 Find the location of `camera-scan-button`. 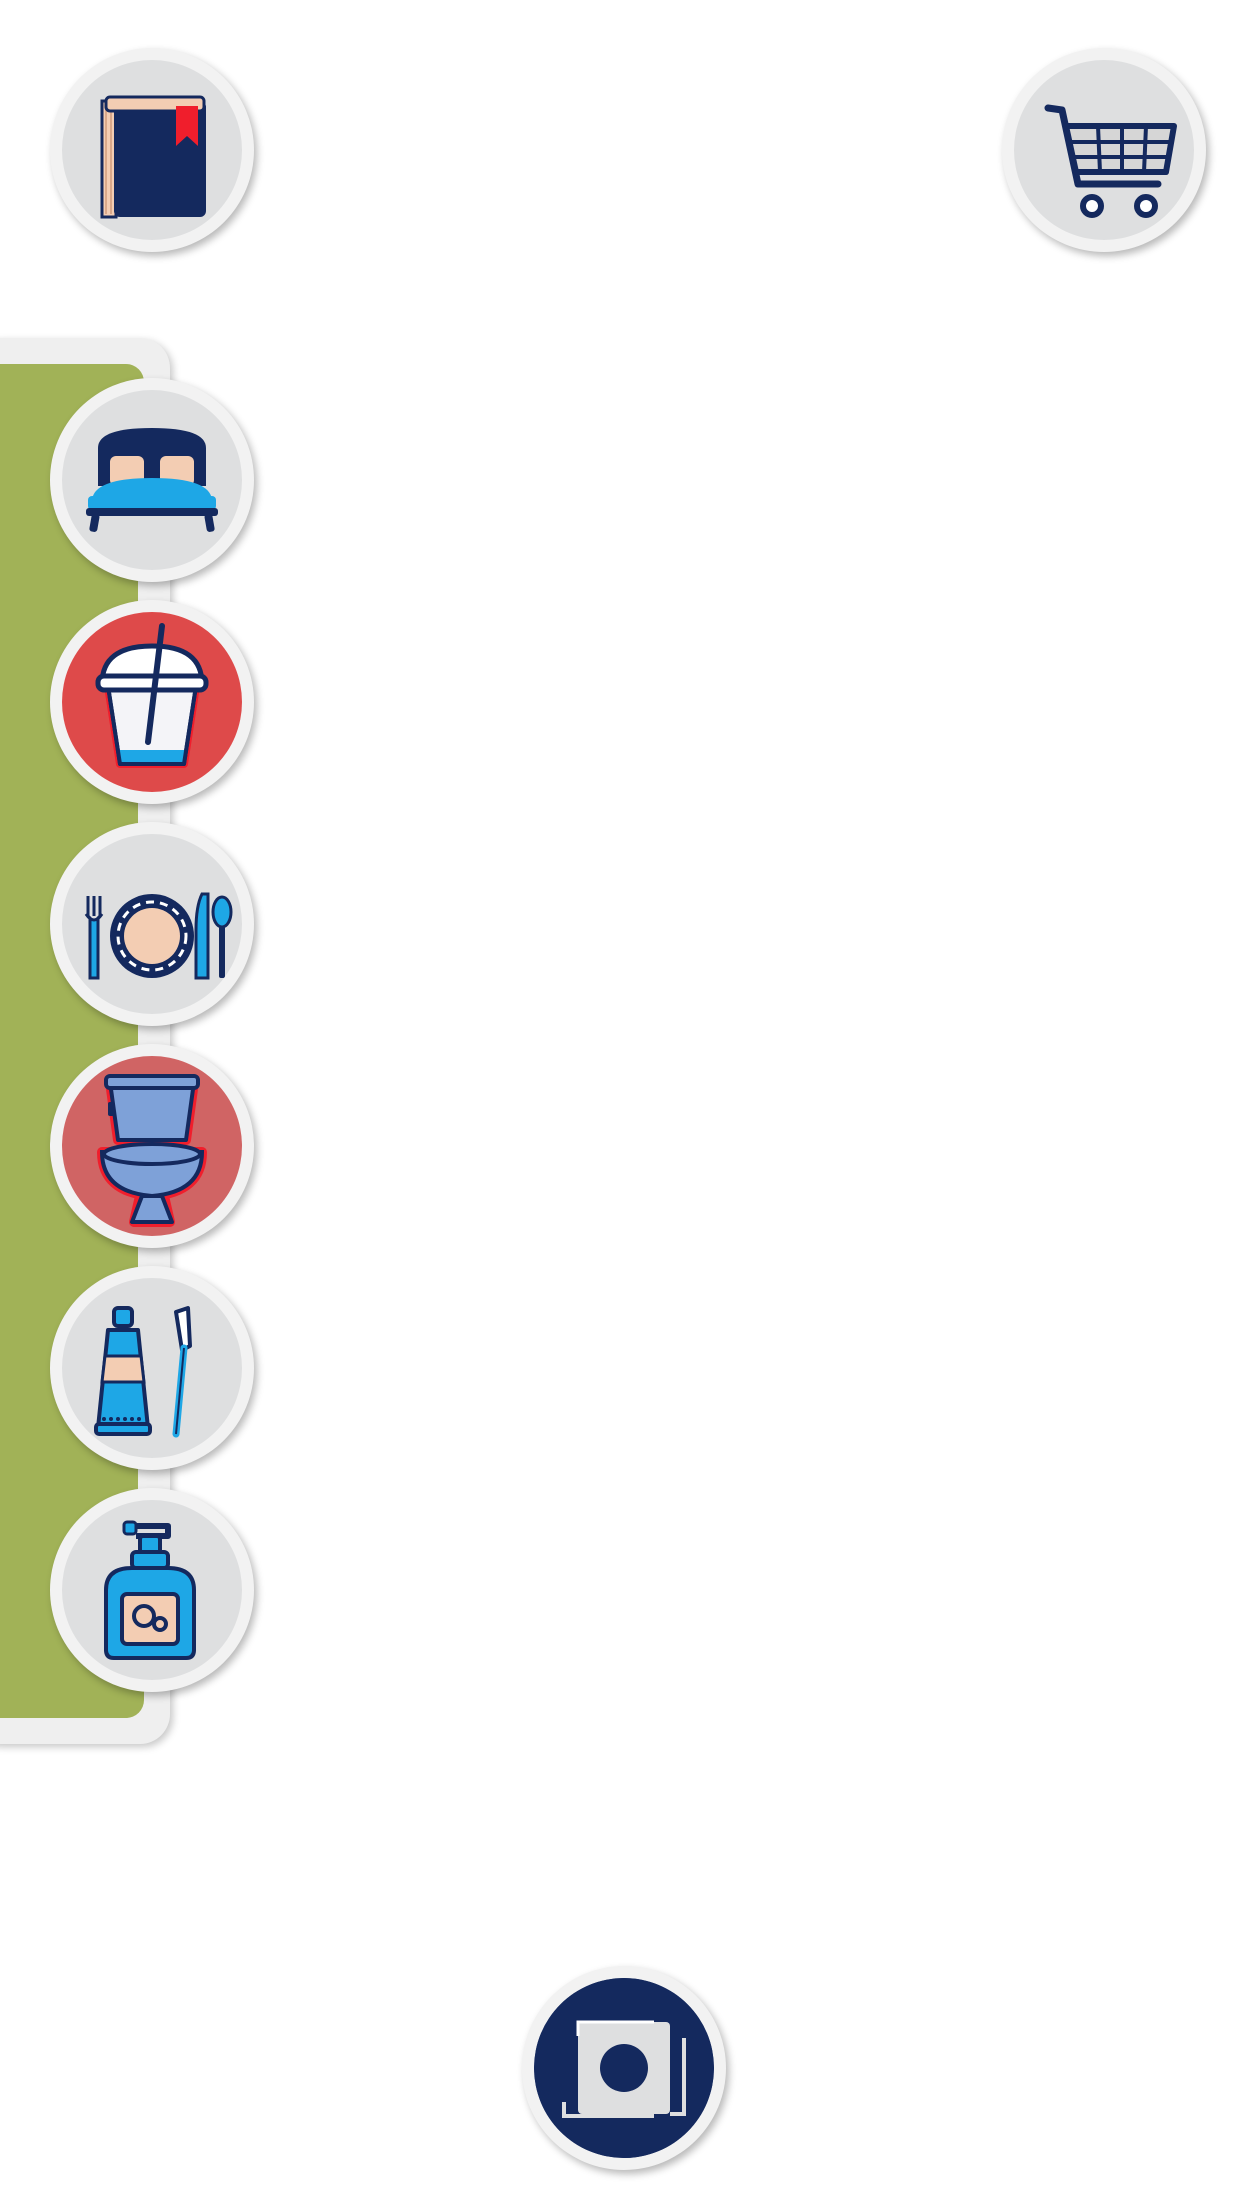

camera-scan-button is located at coordinates (624, 2068).